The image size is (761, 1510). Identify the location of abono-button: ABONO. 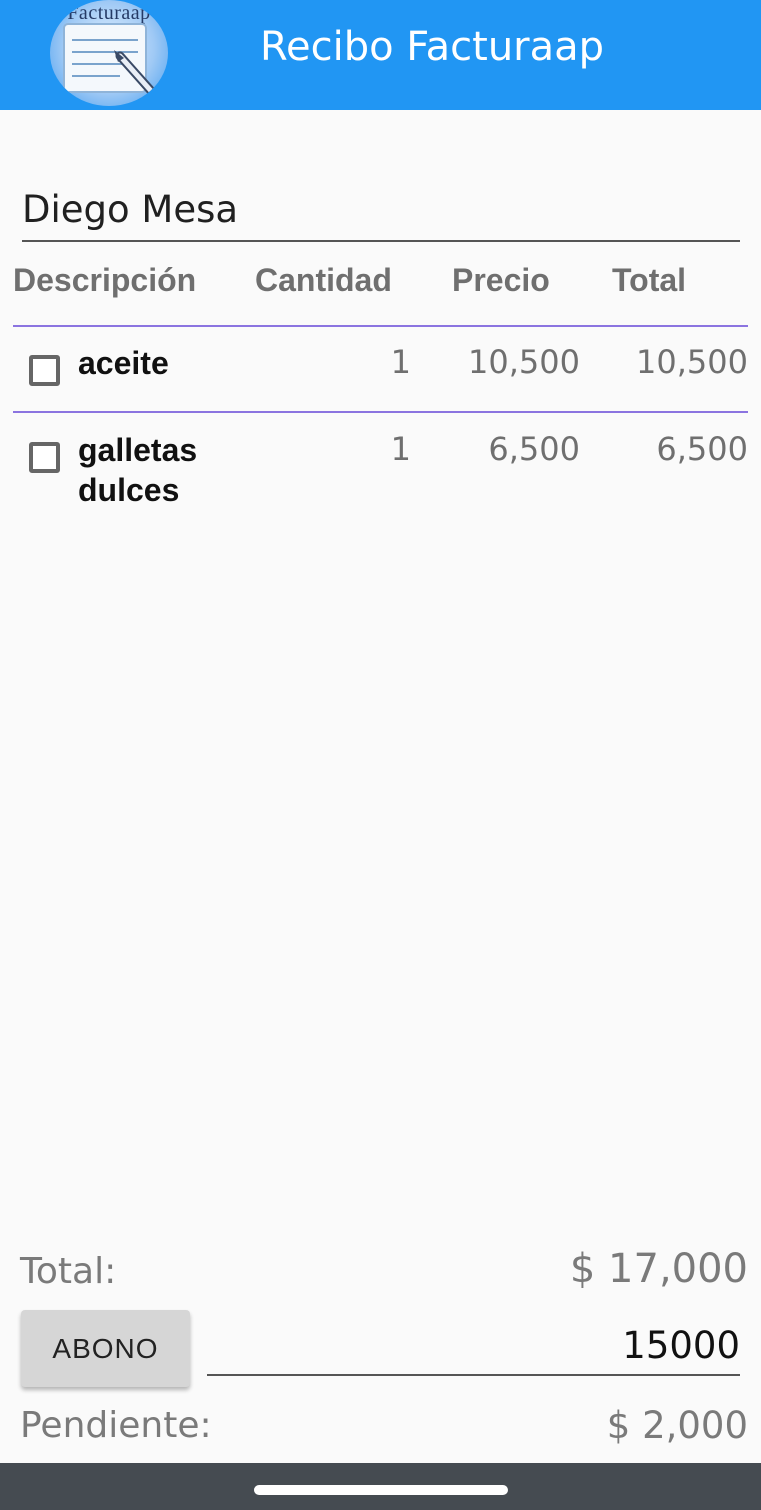
(105, 1348).